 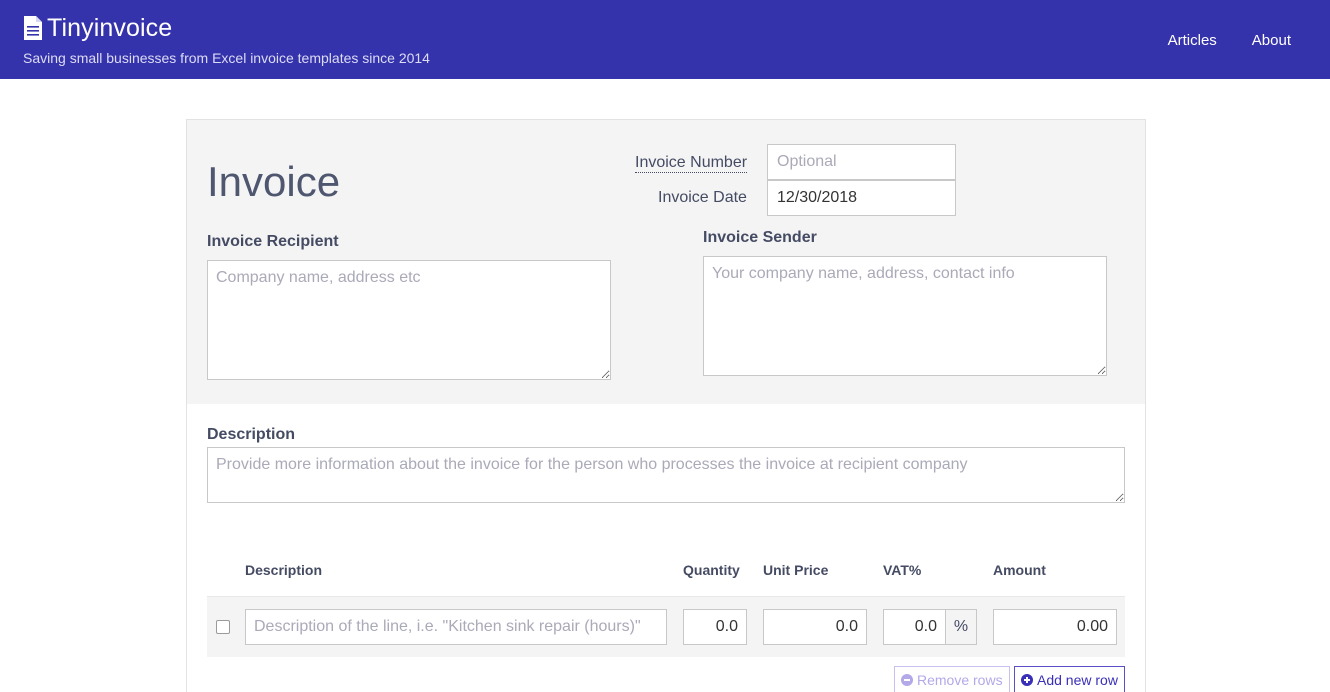 I want to click on brand-link: Tinyinvoice, so click(x=97, y=28).